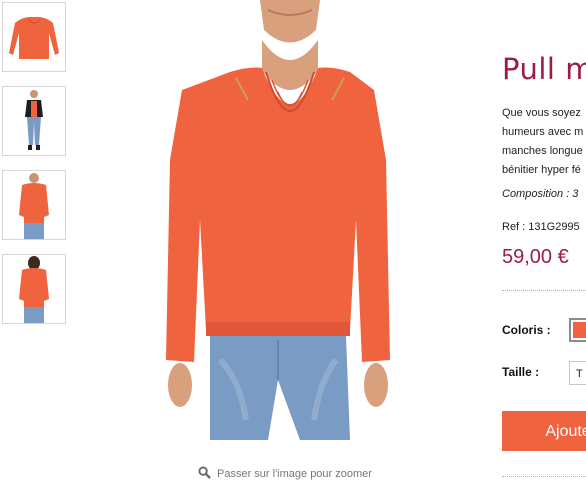 The width and height of the screenshot is (586, 497). I want to click on description-line: manches longue, so click(542, 151).